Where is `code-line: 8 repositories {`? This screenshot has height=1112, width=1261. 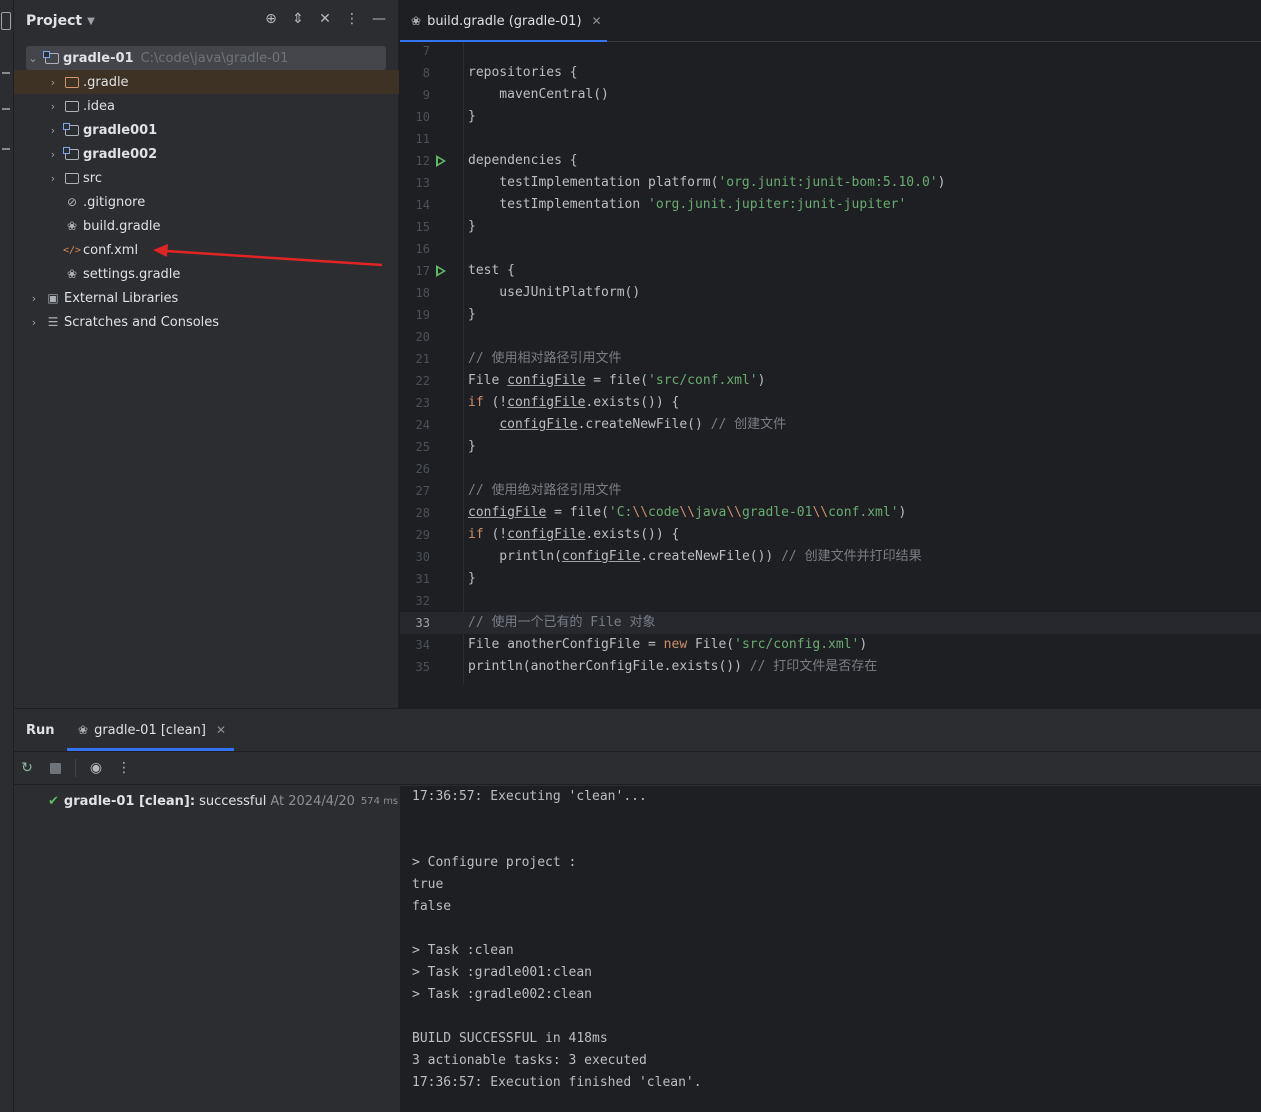
code-line: 8 repositories { is located at coordinates (830, 73).